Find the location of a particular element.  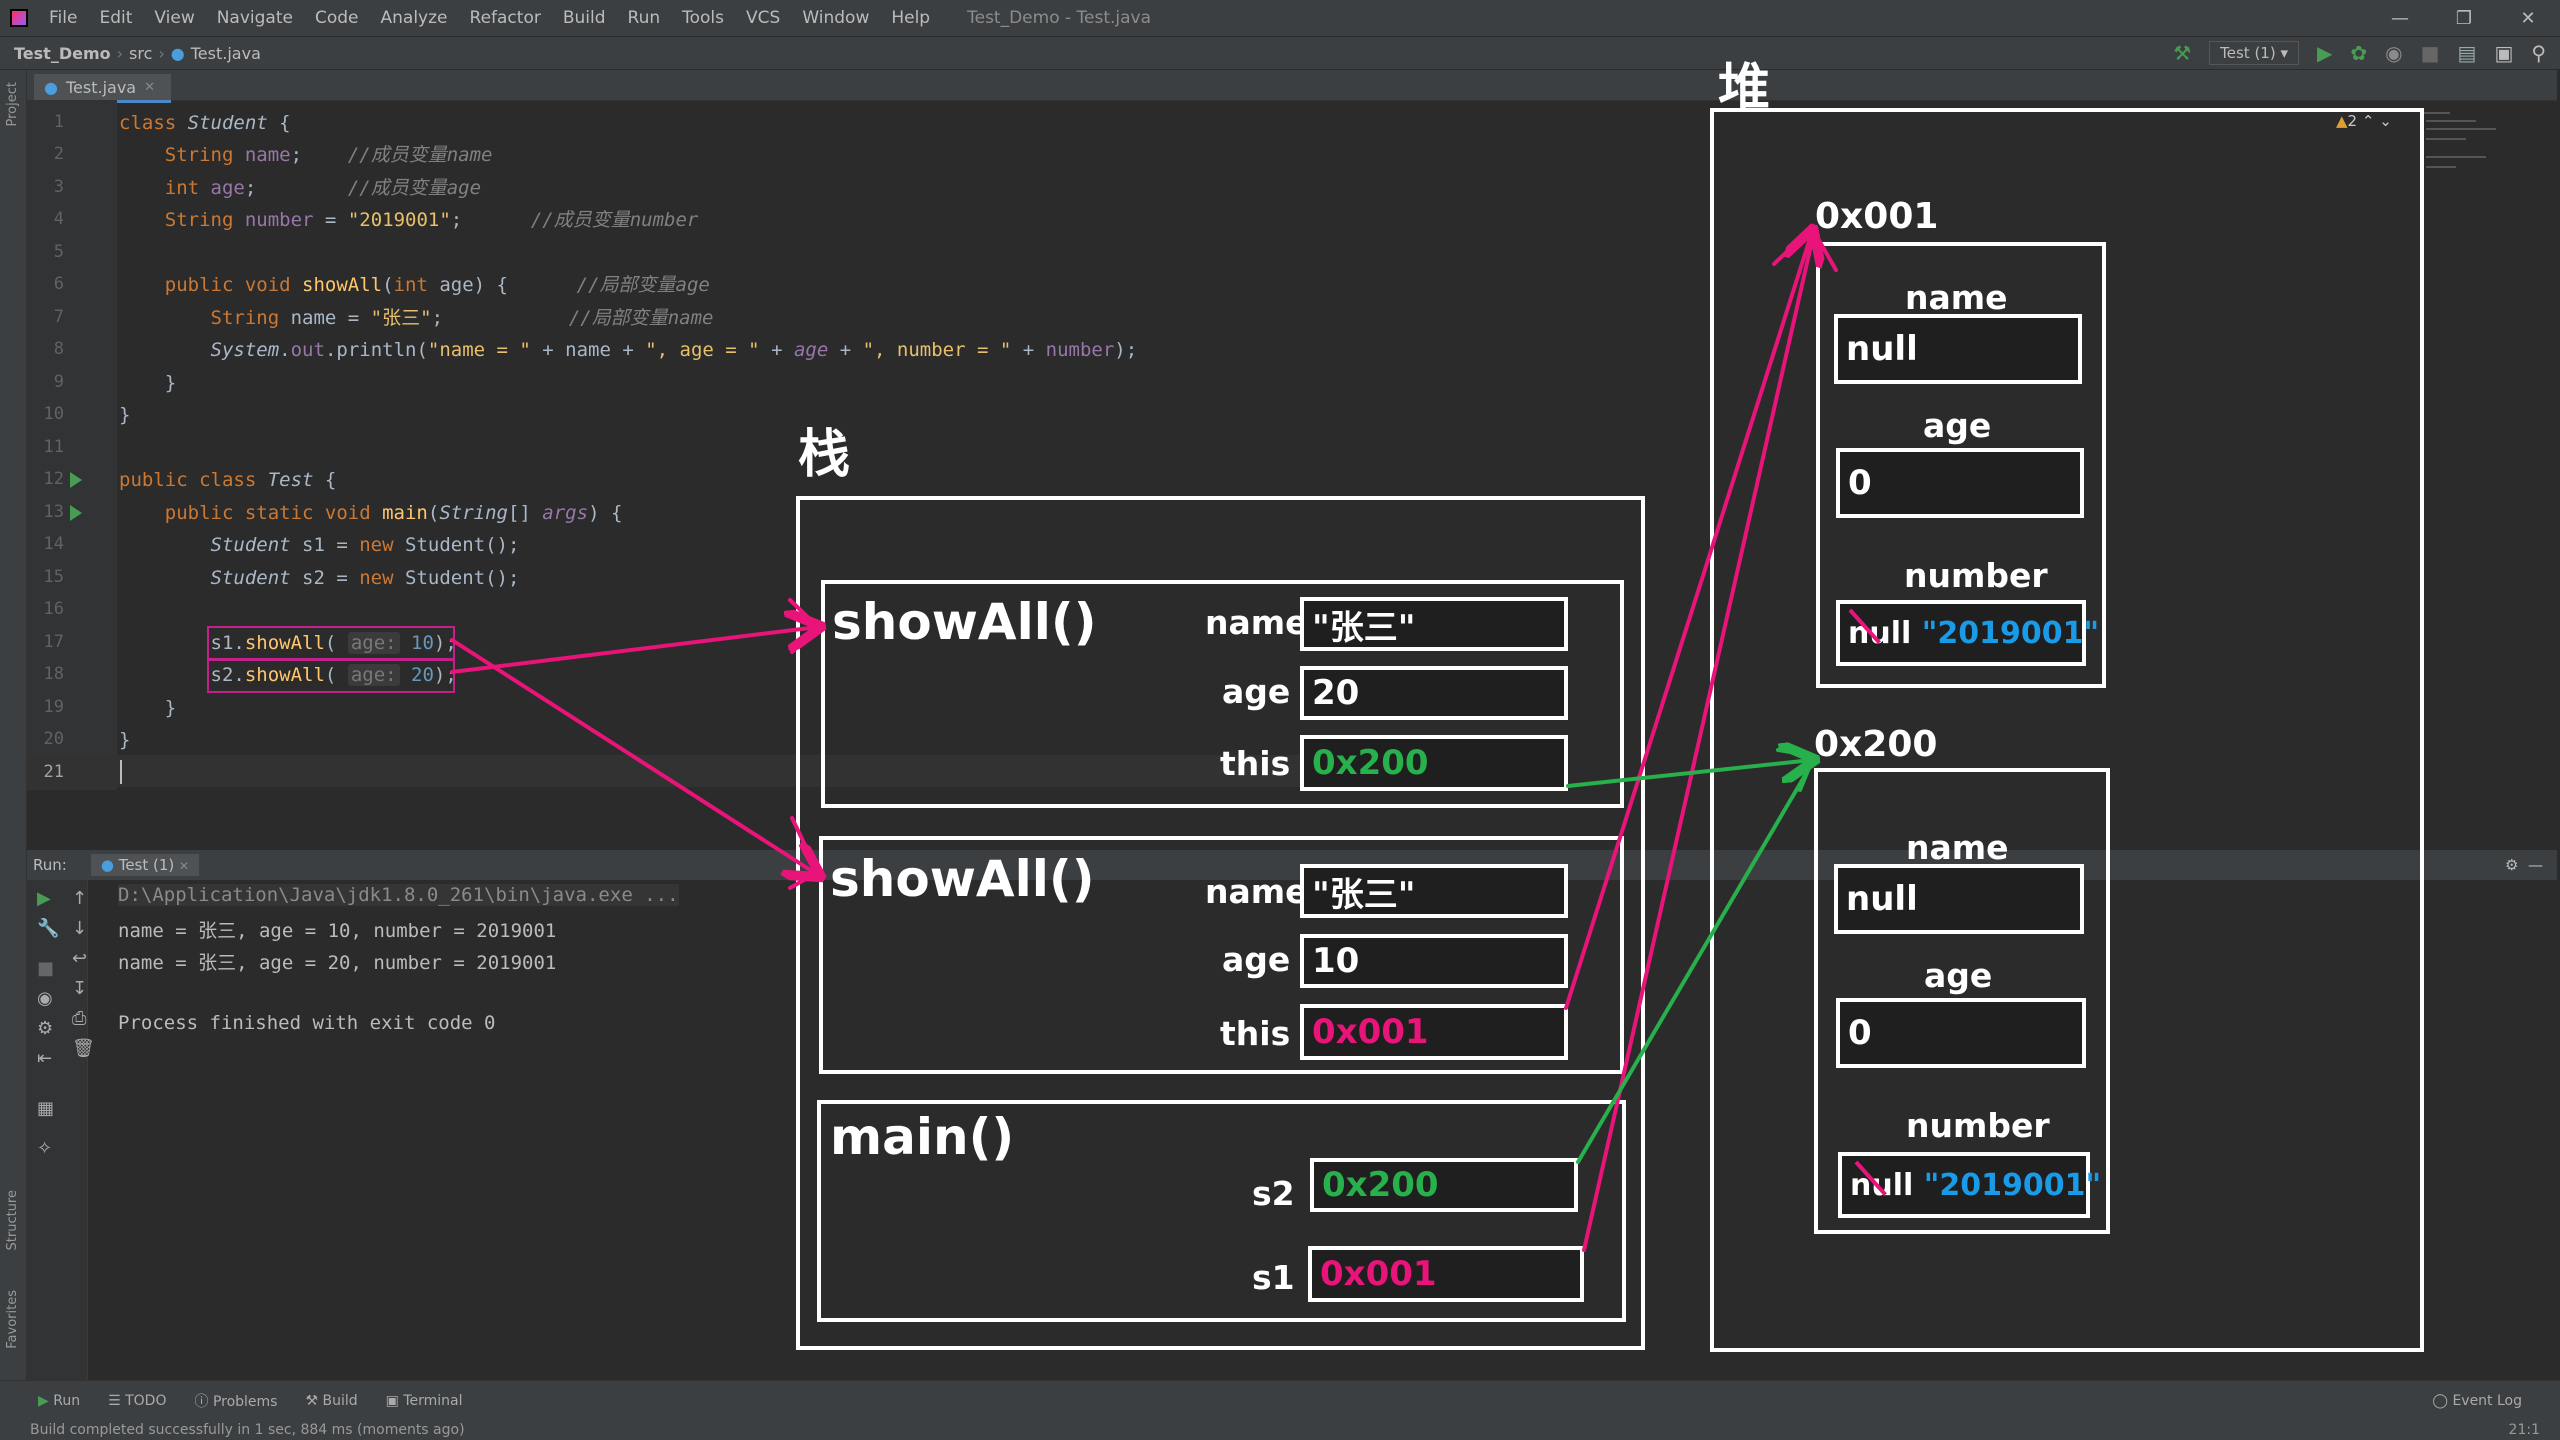

menu-file: File is located at coordinates (63, 18).